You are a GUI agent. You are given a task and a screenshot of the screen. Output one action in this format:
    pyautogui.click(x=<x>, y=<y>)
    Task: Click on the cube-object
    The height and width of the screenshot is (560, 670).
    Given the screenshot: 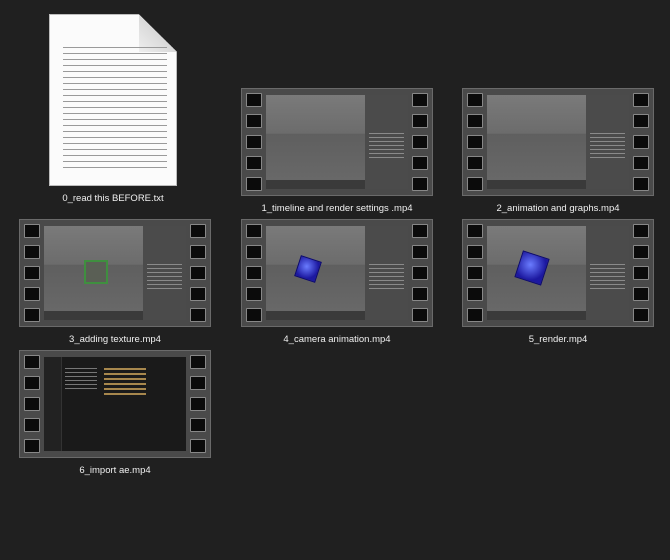 What is the action you would take?
    pyautogui.click(x=95, y=271)
    